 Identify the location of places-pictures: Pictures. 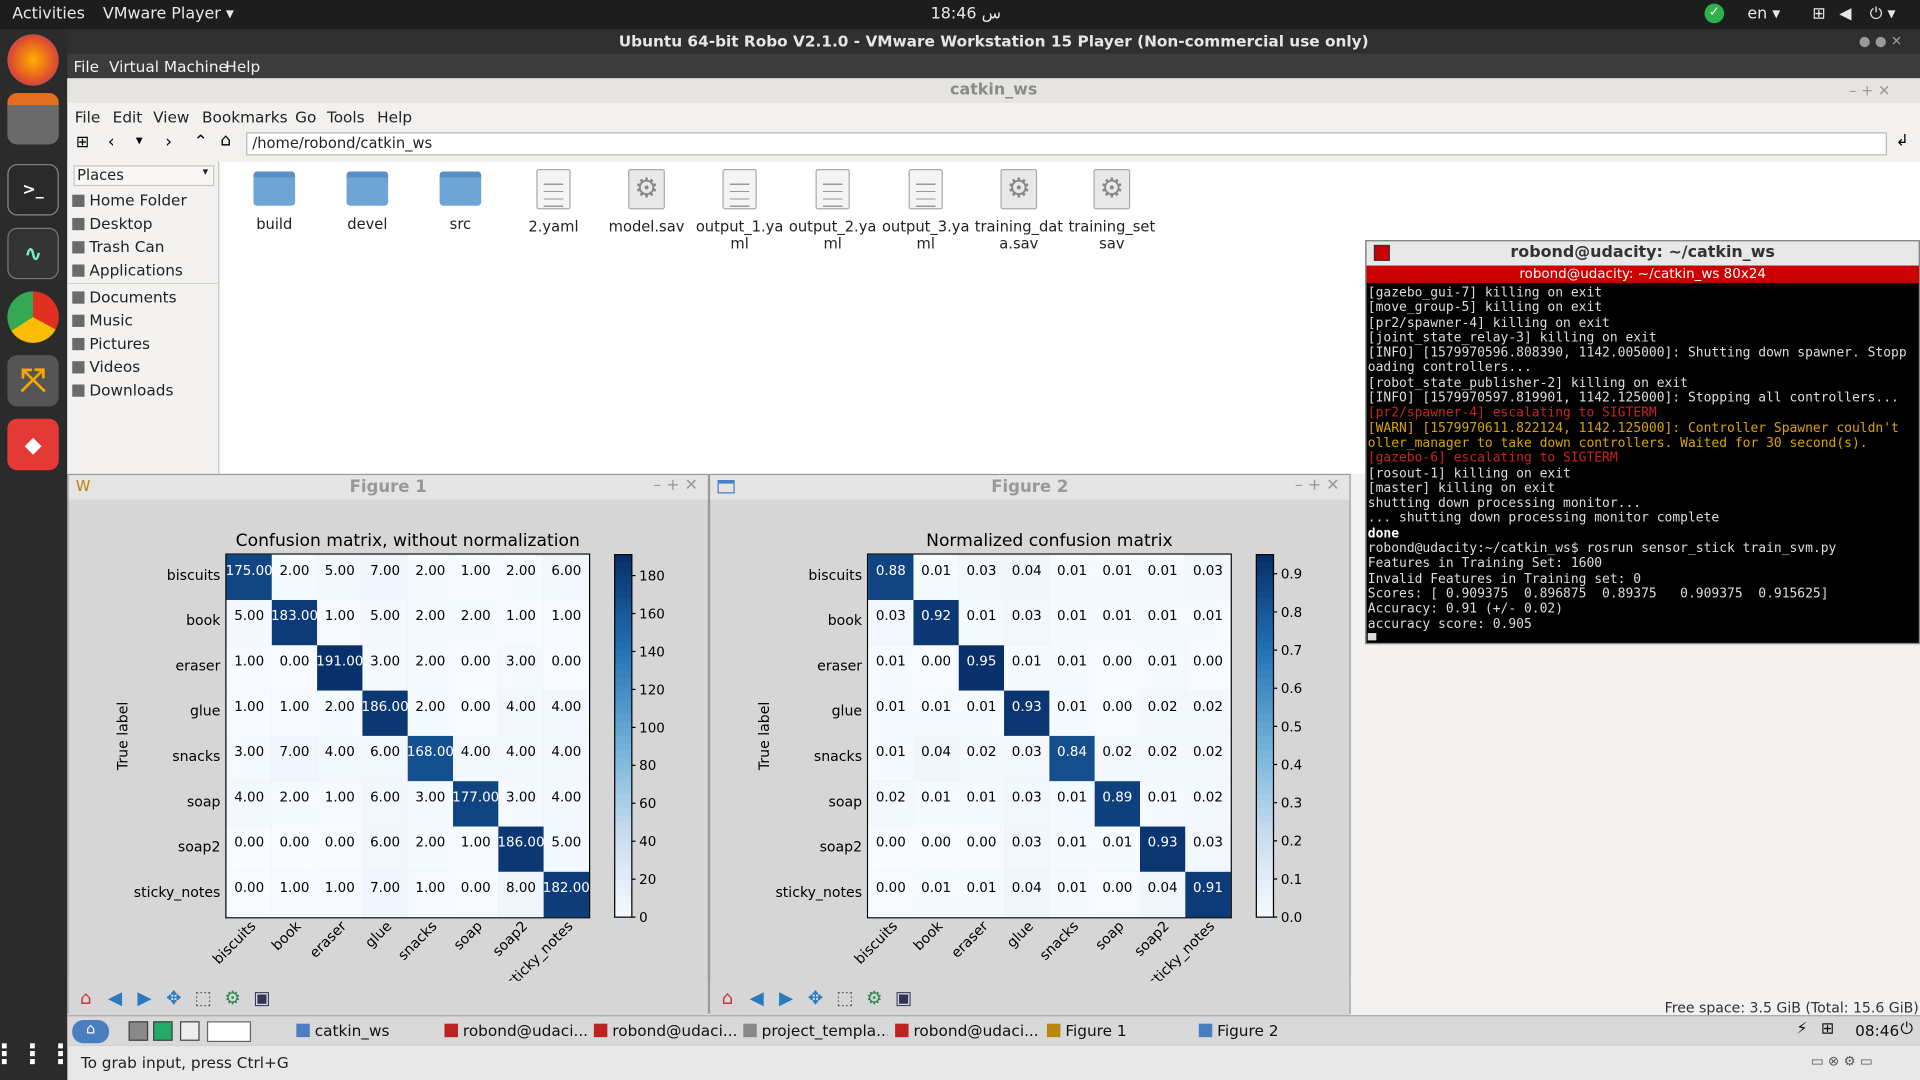
(111, 345).